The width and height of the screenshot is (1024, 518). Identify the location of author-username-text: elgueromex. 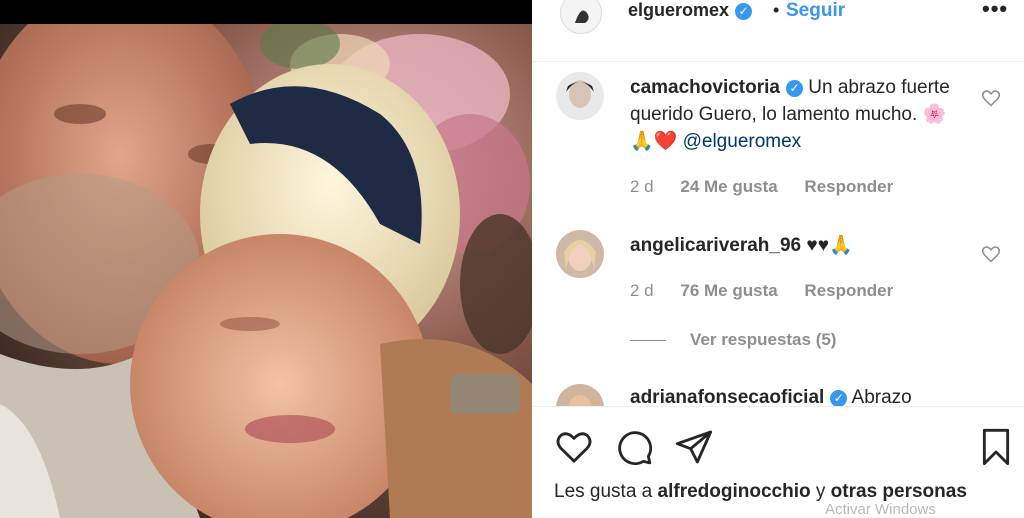
(679, 10).